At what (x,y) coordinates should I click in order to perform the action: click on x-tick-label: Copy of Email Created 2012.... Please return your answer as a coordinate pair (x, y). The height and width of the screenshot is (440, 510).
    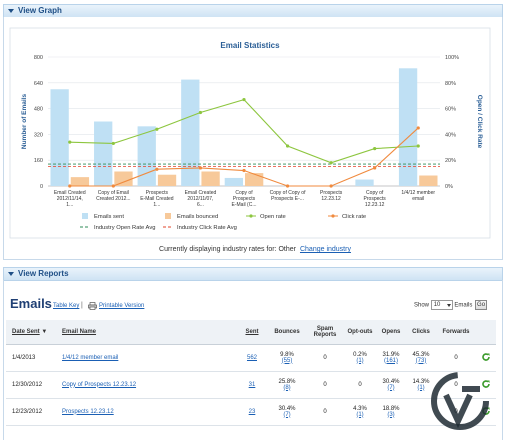
    Looking at the image, I should click on (113, 196).